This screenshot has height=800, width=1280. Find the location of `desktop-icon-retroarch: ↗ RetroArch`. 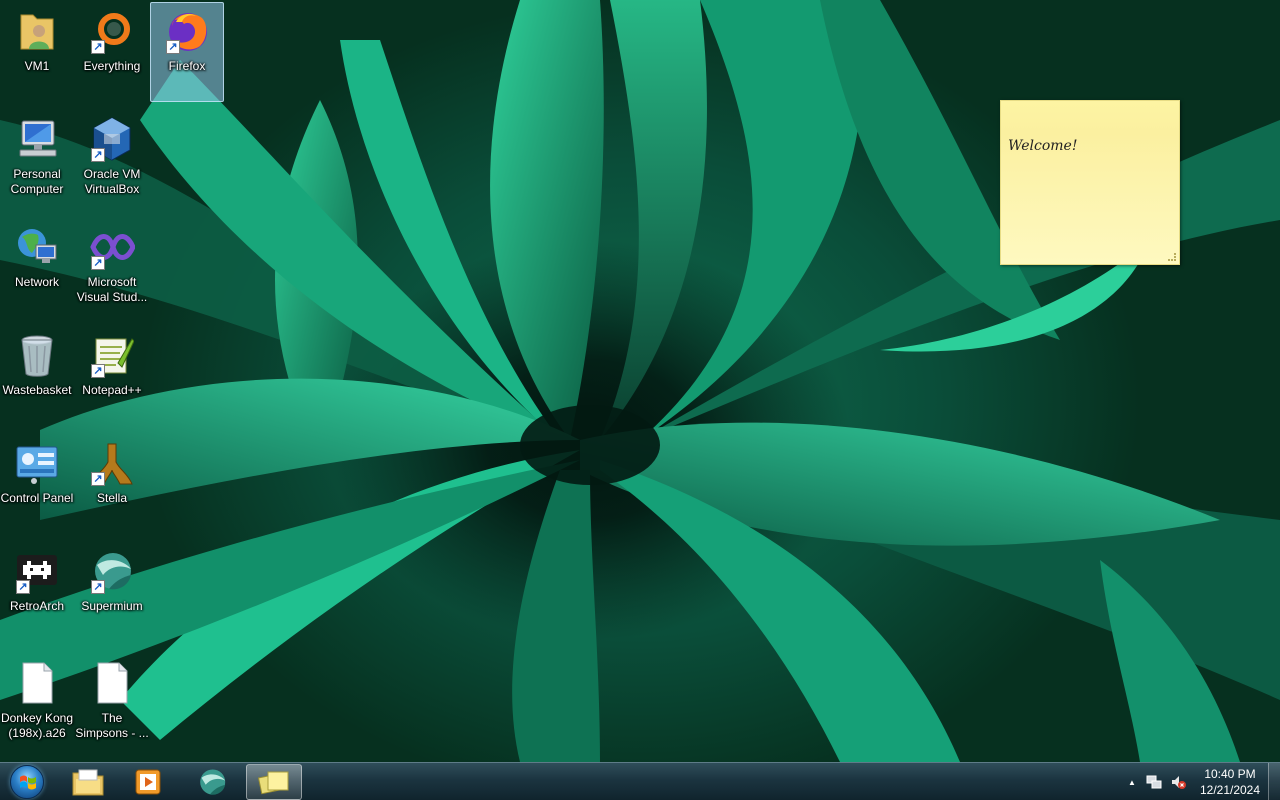

desktop-icon-retroarch: ↗ RetroArch is located at coordinates (37, 592).